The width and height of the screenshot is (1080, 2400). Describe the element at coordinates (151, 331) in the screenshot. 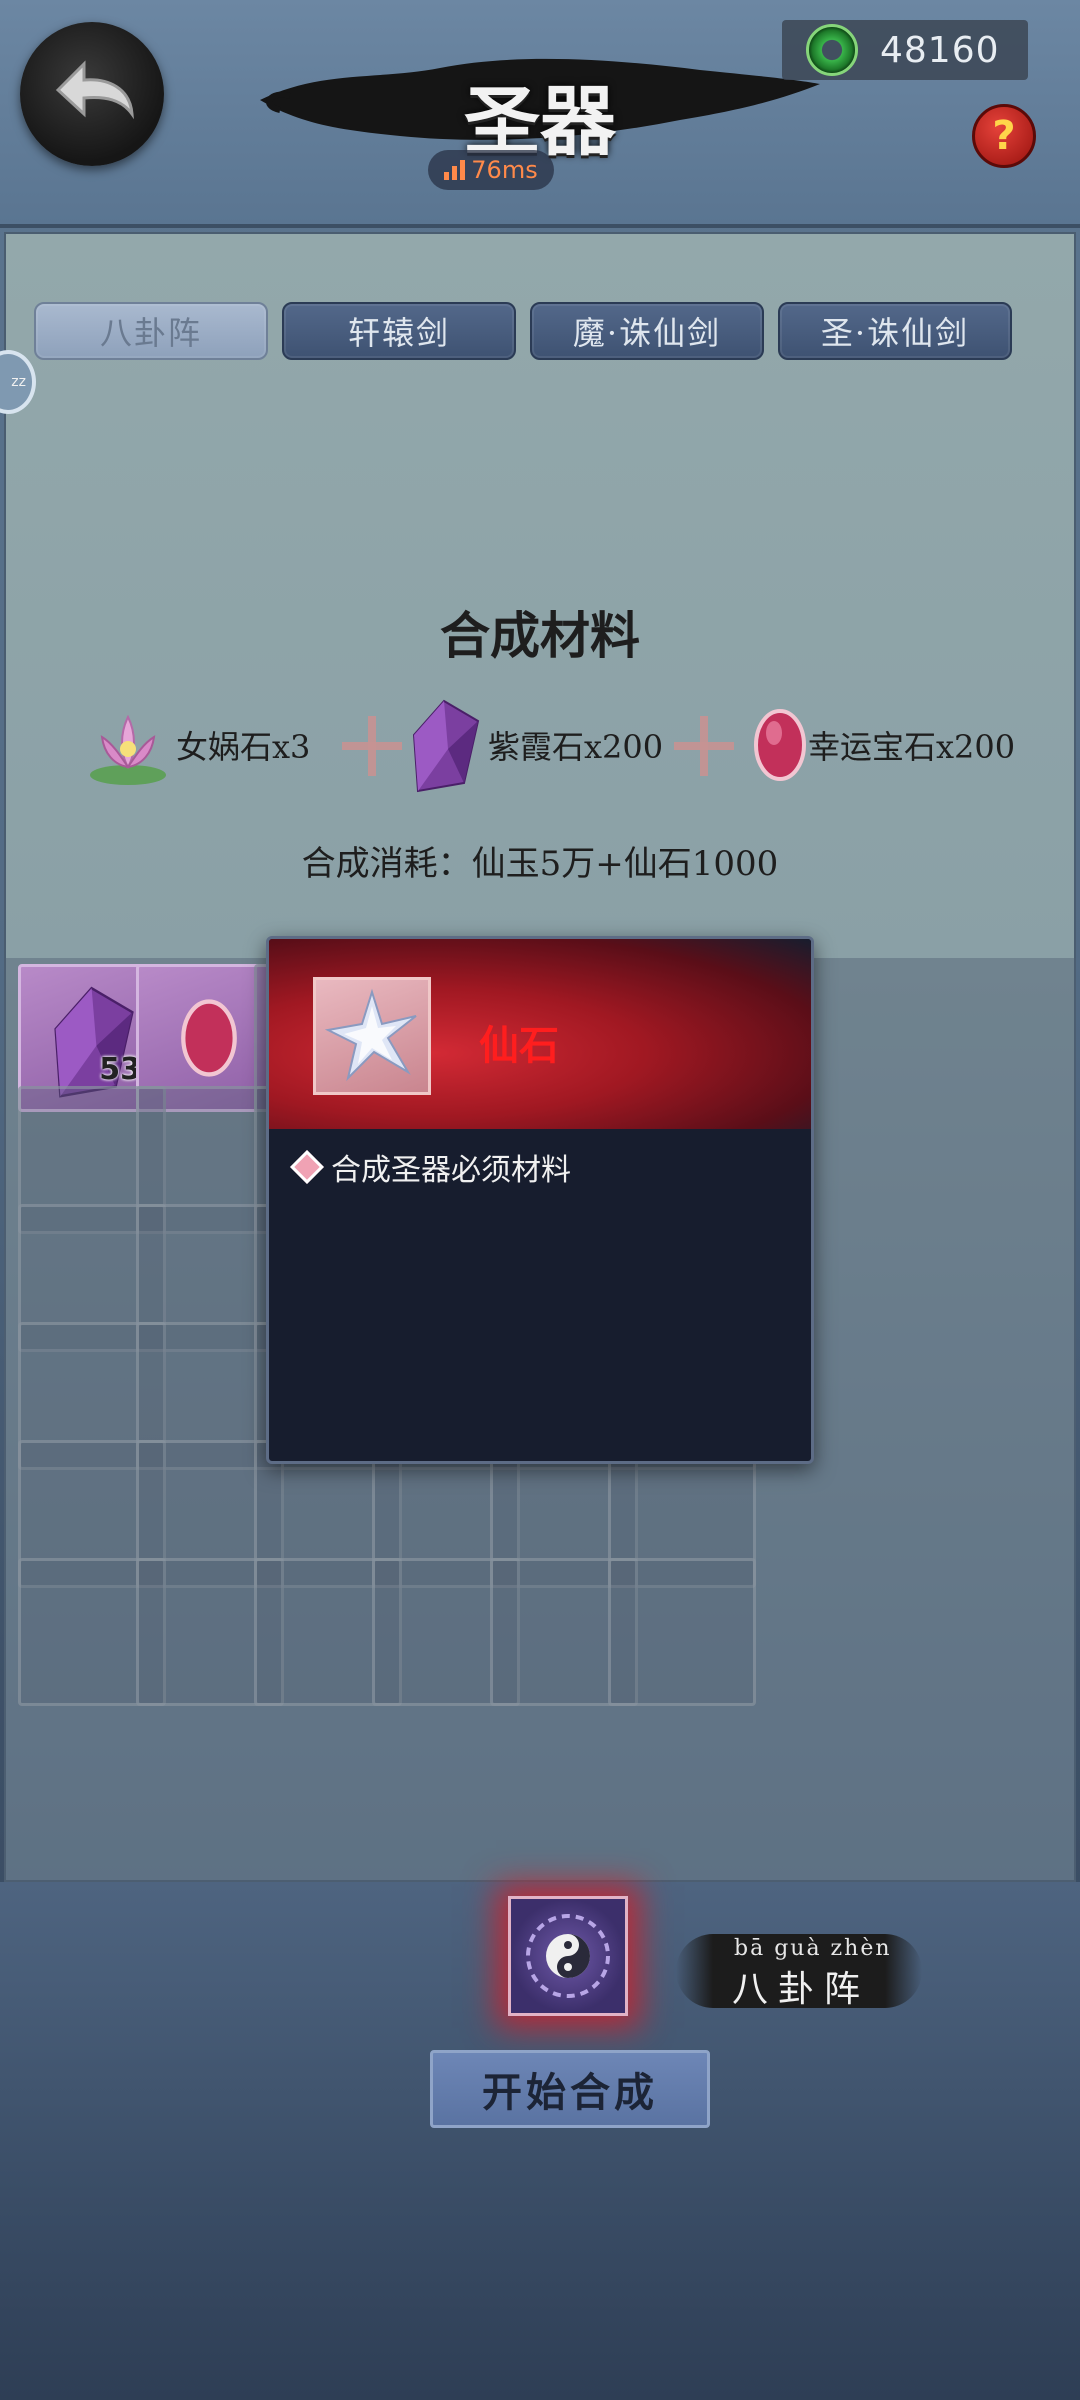

I see `tab-bagua: 八卦阵` at that location.